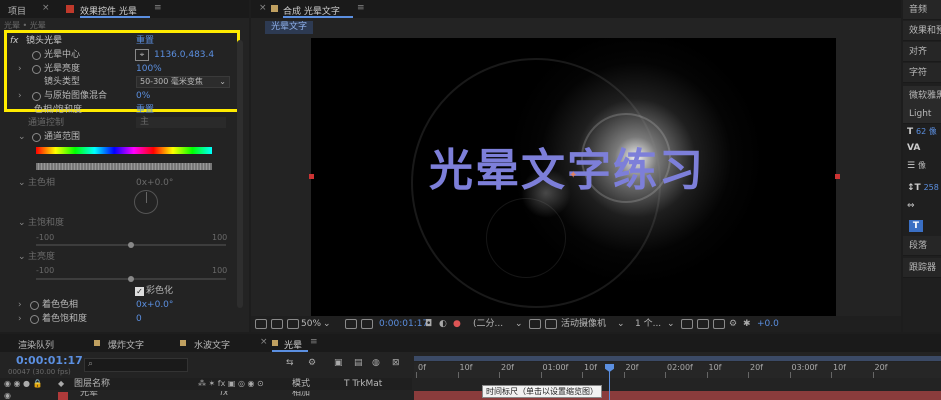 The width and height of the screenshot is (941, 400). I want to click on effect-header-row-2: 色相/饱和度 重置, so click(124, 110).